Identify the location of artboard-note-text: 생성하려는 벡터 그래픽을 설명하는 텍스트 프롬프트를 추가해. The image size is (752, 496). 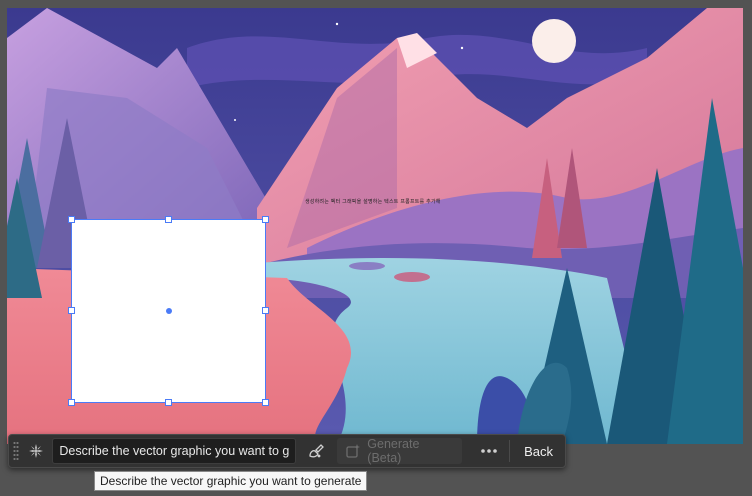
(373, 202).